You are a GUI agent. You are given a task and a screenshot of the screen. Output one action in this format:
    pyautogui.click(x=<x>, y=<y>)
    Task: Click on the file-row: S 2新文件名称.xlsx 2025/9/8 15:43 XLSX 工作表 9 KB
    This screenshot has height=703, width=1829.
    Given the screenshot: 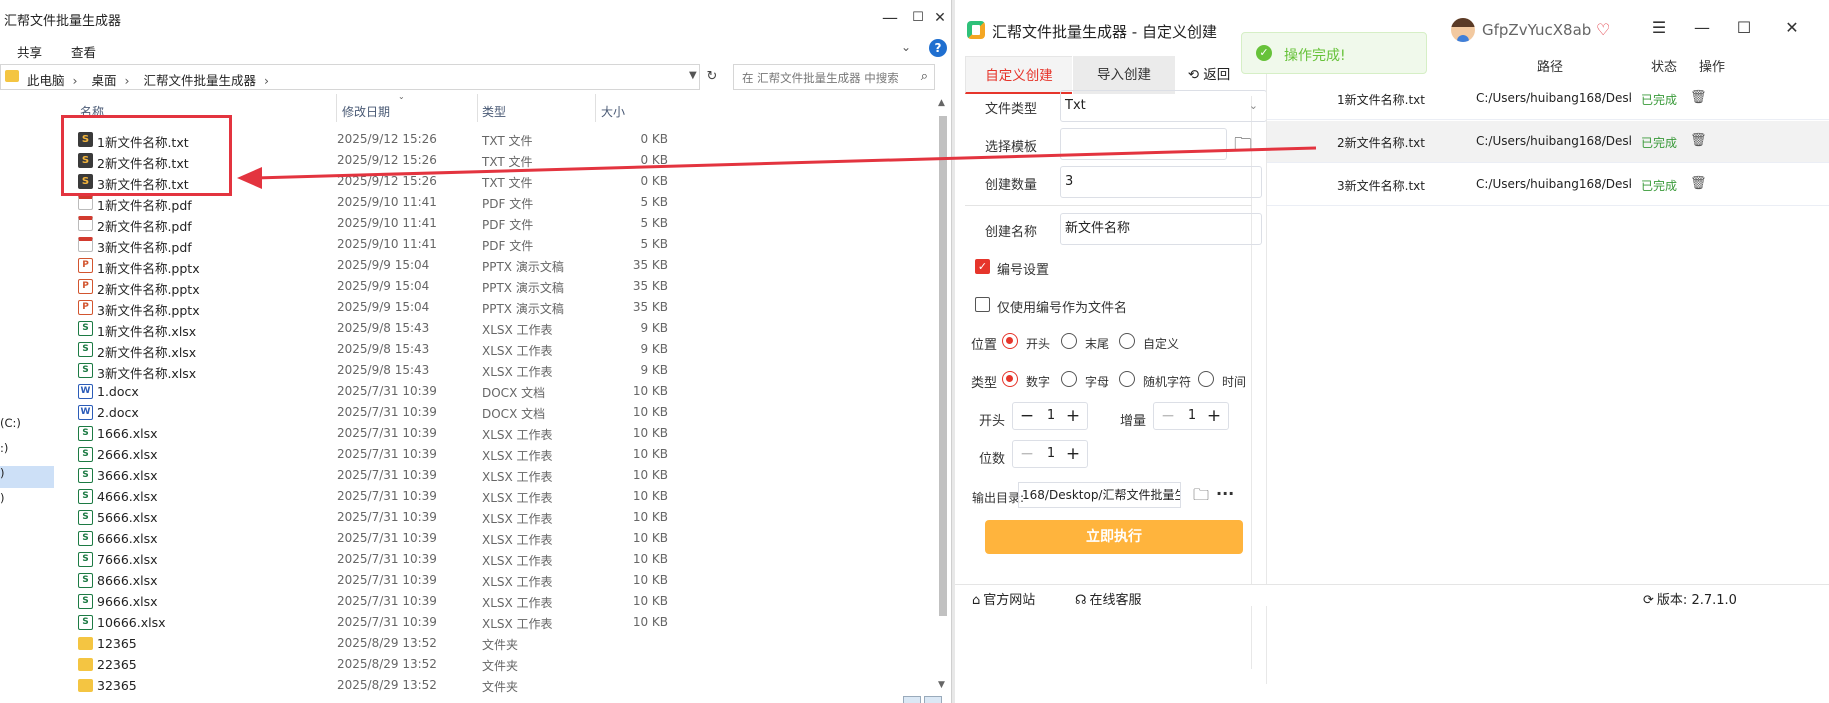 What is the action you would take?
    pyautogui.click(x=465, y=349)
    